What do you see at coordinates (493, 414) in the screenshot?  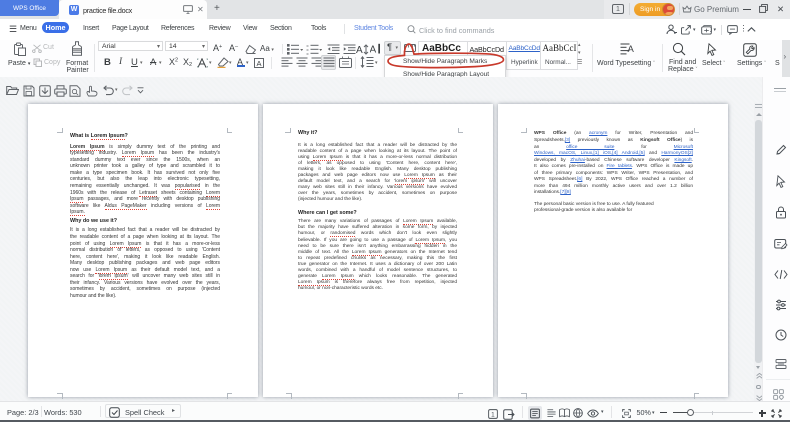 I see `svg-text: 1` at bounding box center [493, 414].